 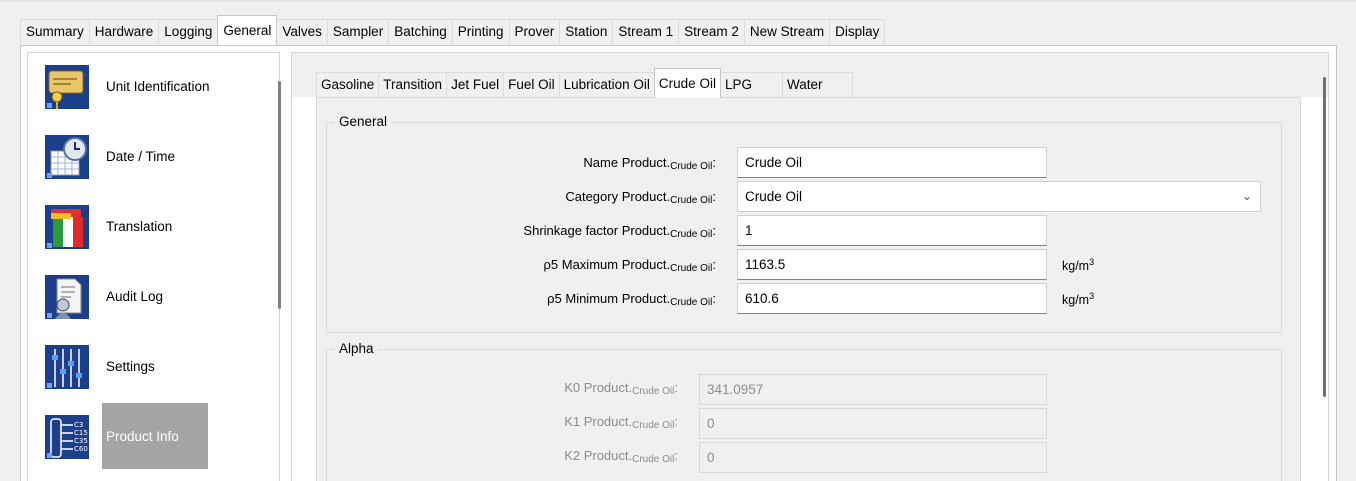 What do you see at coordinates (81, 433) in the screenshot?
I see `svg-text: C15` at bounding box center [81, 433].